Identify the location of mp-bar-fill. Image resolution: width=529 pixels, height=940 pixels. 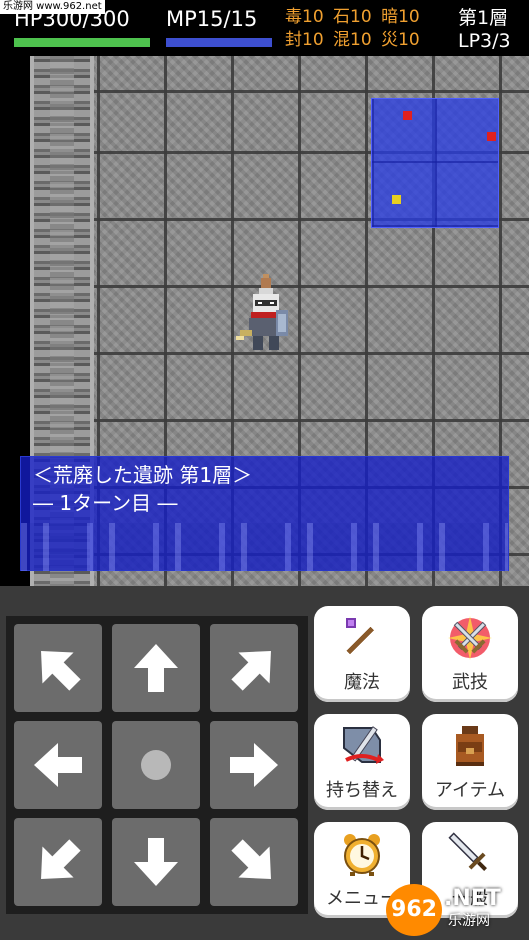
(219, 42).